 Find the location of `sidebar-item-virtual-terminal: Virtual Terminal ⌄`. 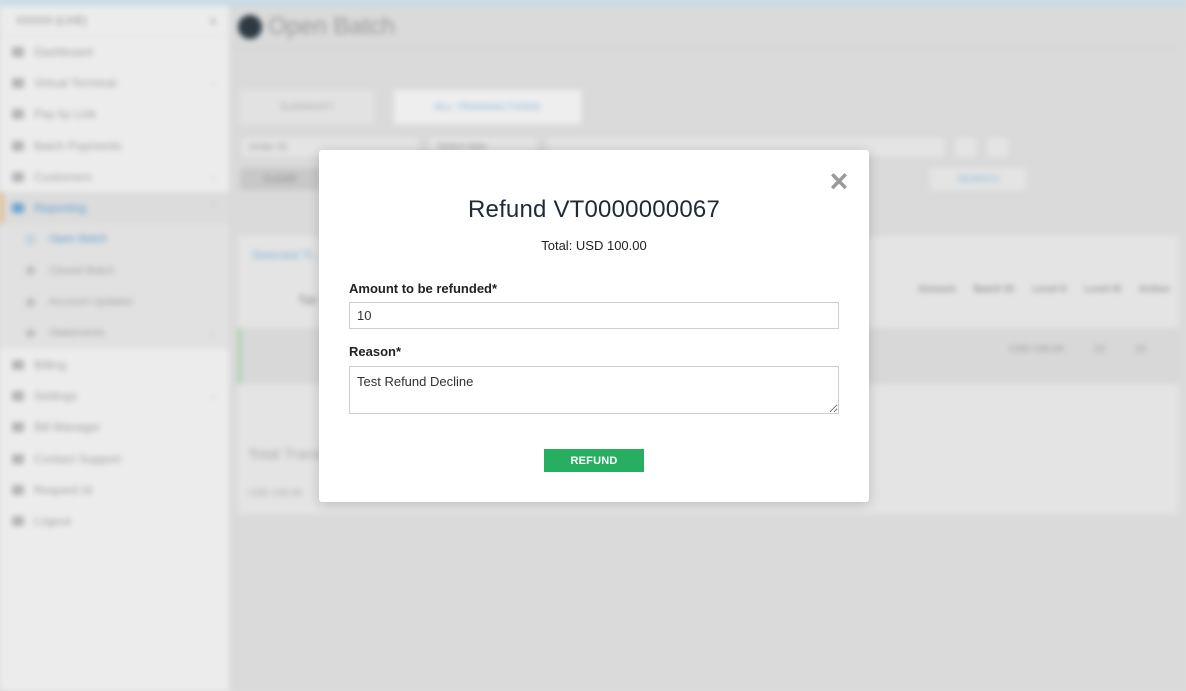

sidebar-item-virtual-terminal: Virtual Terminal ⌄ is located at coordinates (114, 82).